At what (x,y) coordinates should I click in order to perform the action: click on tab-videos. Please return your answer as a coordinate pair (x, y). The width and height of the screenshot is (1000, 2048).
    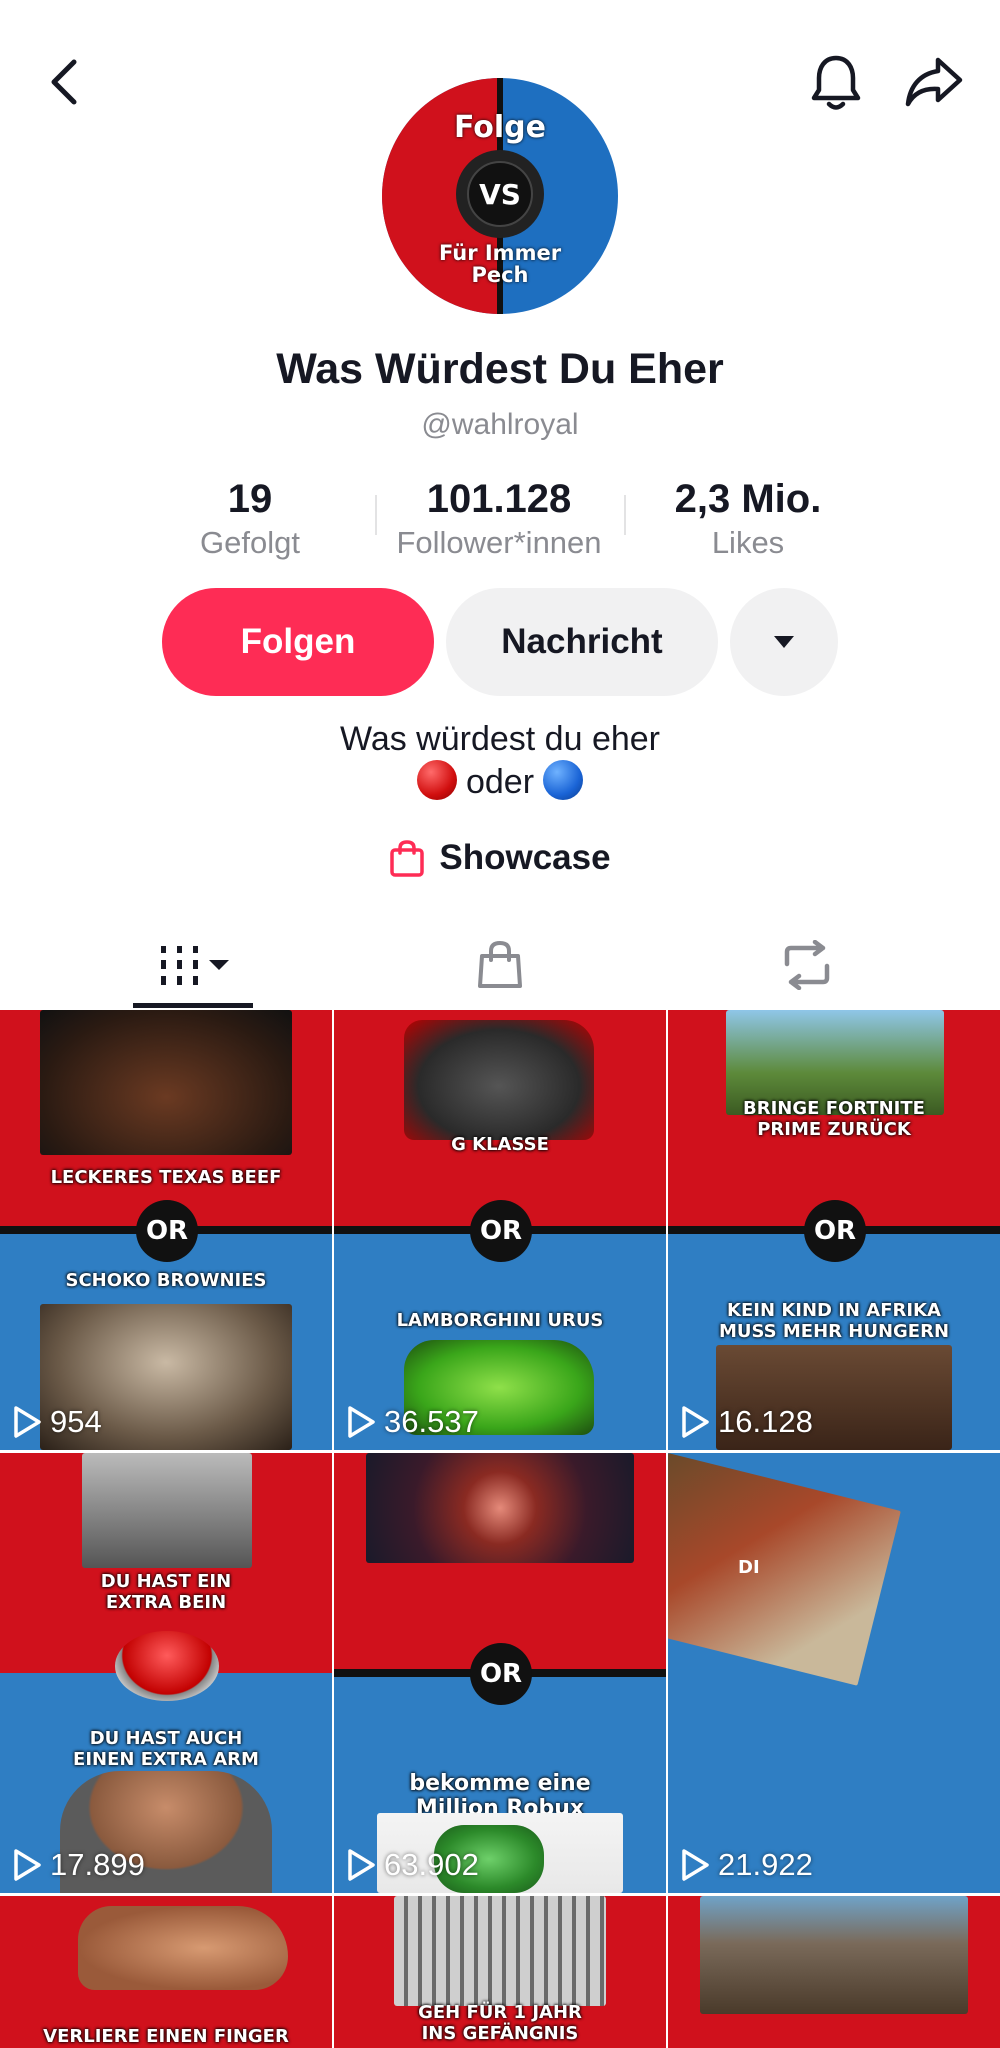
    Looking at the image, I should click on (196, 965).